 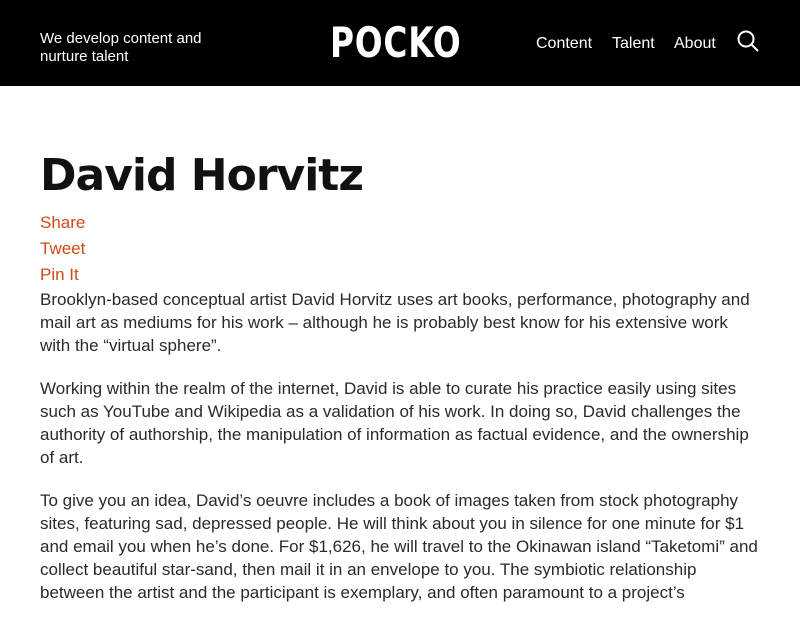 What do you see at coordinates (633, 44) in the screenshot?
I see `nav-talent-link: Talent` at bounding box center [633, 44].